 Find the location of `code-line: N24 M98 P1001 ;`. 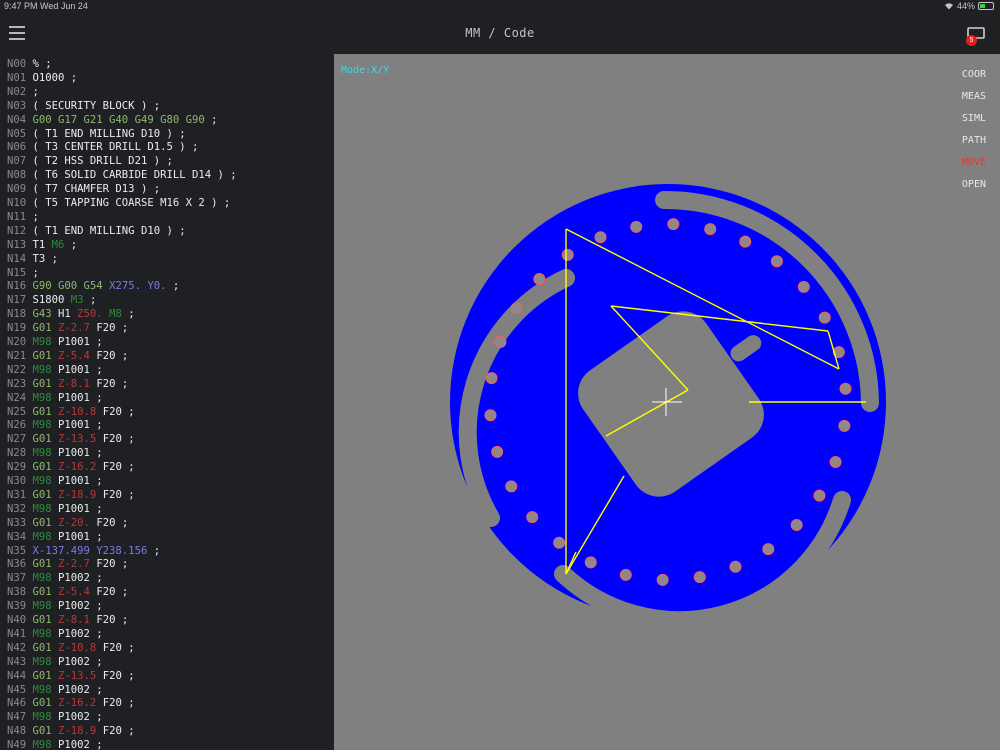

code-line: N24 M98 P1001 ; is located at coordinates (55, 399).